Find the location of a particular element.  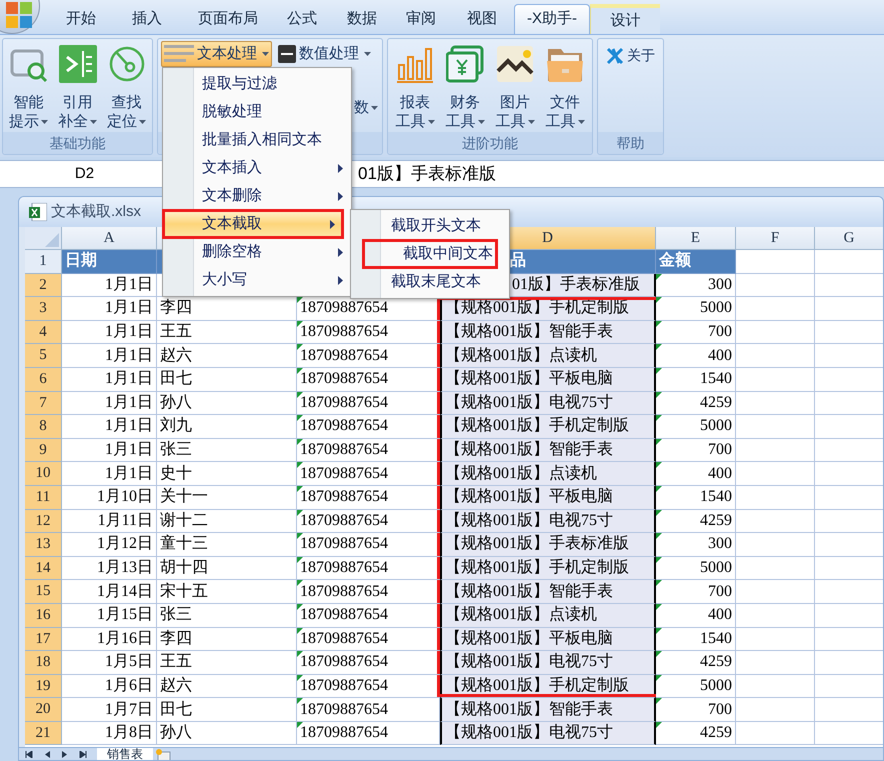

table-cell: 金额 is located at coordinates (696, 262).